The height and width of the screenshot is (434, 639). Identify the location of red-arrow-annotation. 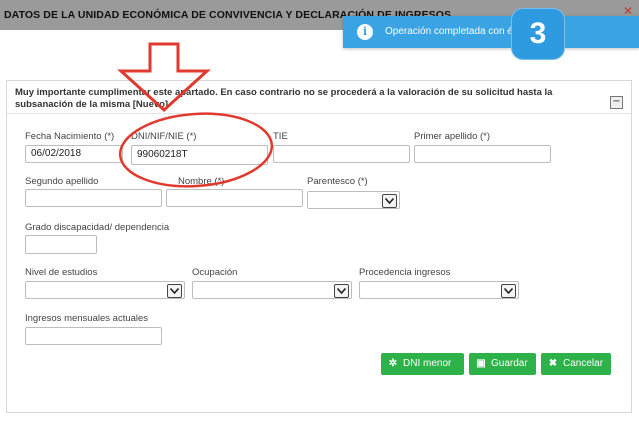
(164, 77).